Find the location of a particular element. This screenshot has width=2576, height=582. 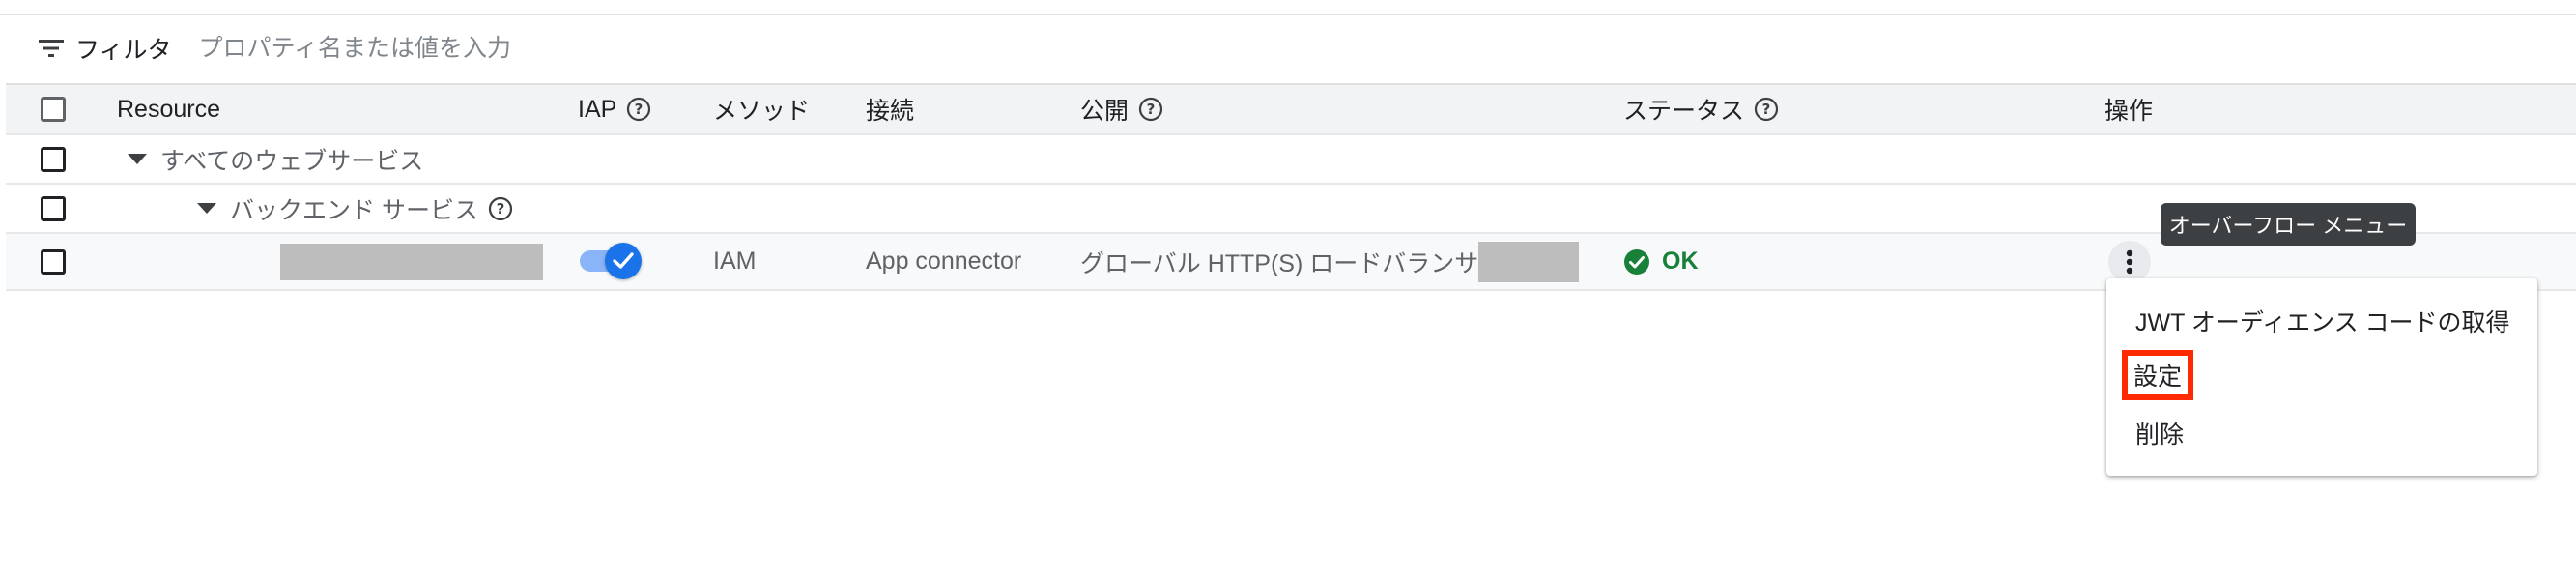

group-label-backend-services: バックエンド サービス is located at coordinates (354, 210).